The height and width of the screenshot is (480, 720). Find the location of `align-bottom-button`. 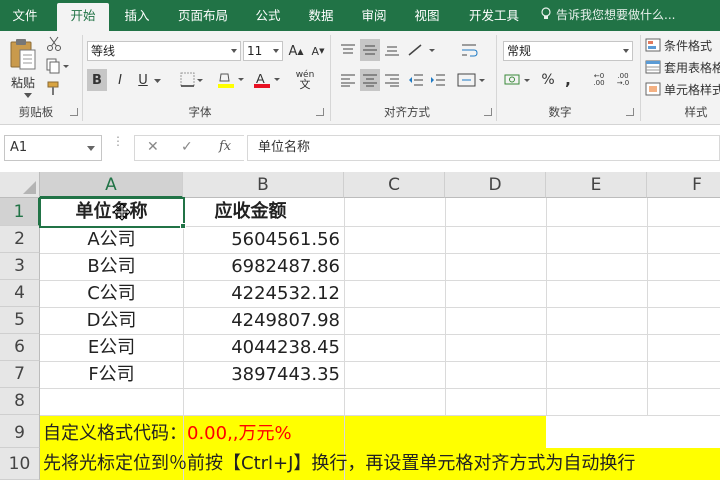

align-bottom-button is located at coordinates (392, 50).